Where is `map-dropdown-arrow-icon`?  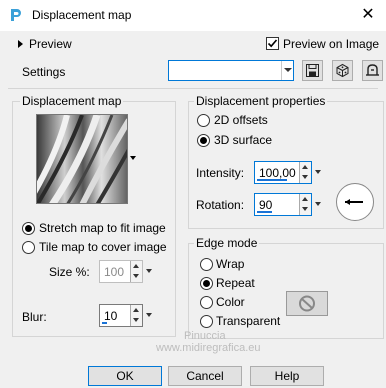
map-dropdown-arrow-icon is located at coordinates (133, 158).